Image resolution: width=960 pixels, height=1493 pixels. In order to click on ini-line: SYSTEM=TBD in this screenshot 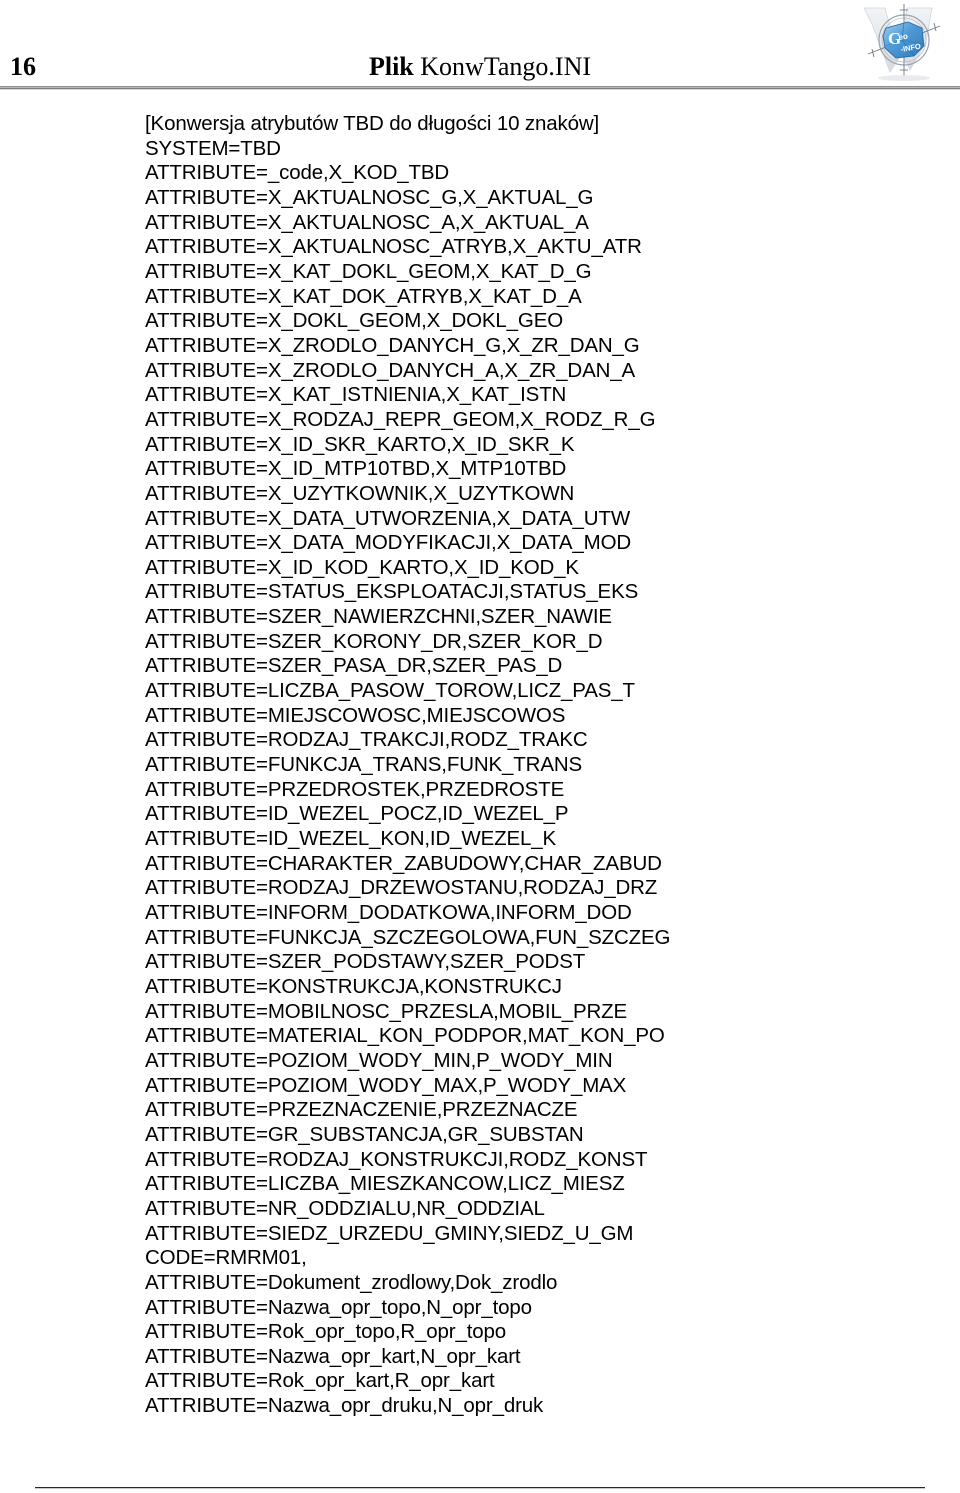, I will do `click(213, 148)`.